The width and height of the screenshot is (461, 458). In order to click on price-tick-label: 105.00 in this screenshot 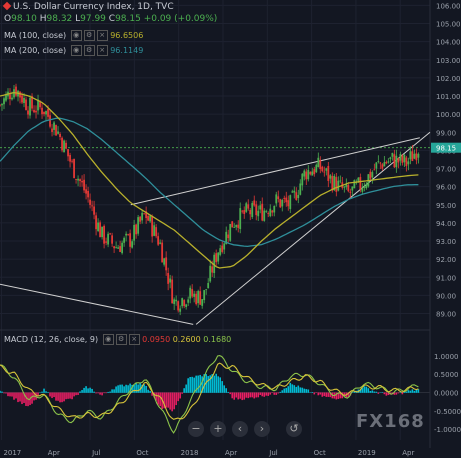, I will do `click(448, 25)`.